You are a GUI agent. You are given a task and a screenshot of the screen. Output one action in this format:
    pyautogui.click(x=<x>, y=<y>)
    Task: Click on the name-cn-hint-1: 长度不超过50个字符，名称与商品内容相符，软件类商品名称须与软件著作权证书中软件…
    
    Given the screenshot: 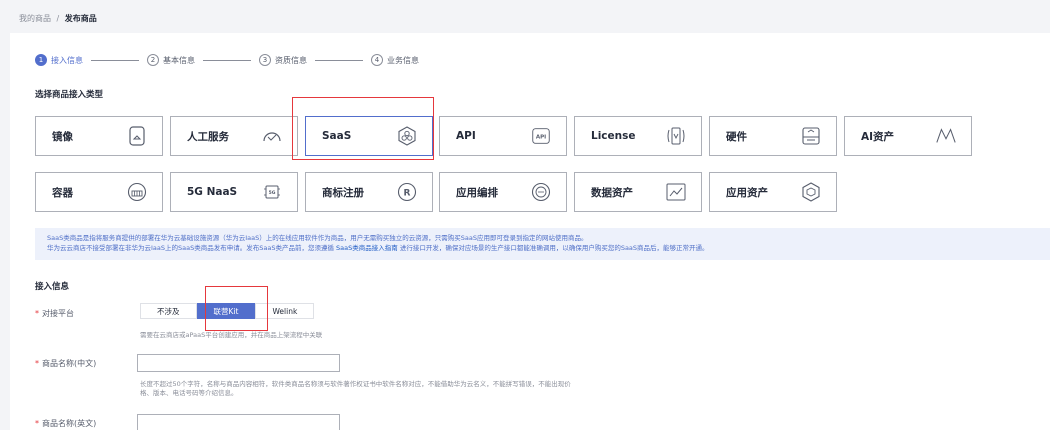 What is the action you would take?
    pyautogui.click(x=355, y=384)
    